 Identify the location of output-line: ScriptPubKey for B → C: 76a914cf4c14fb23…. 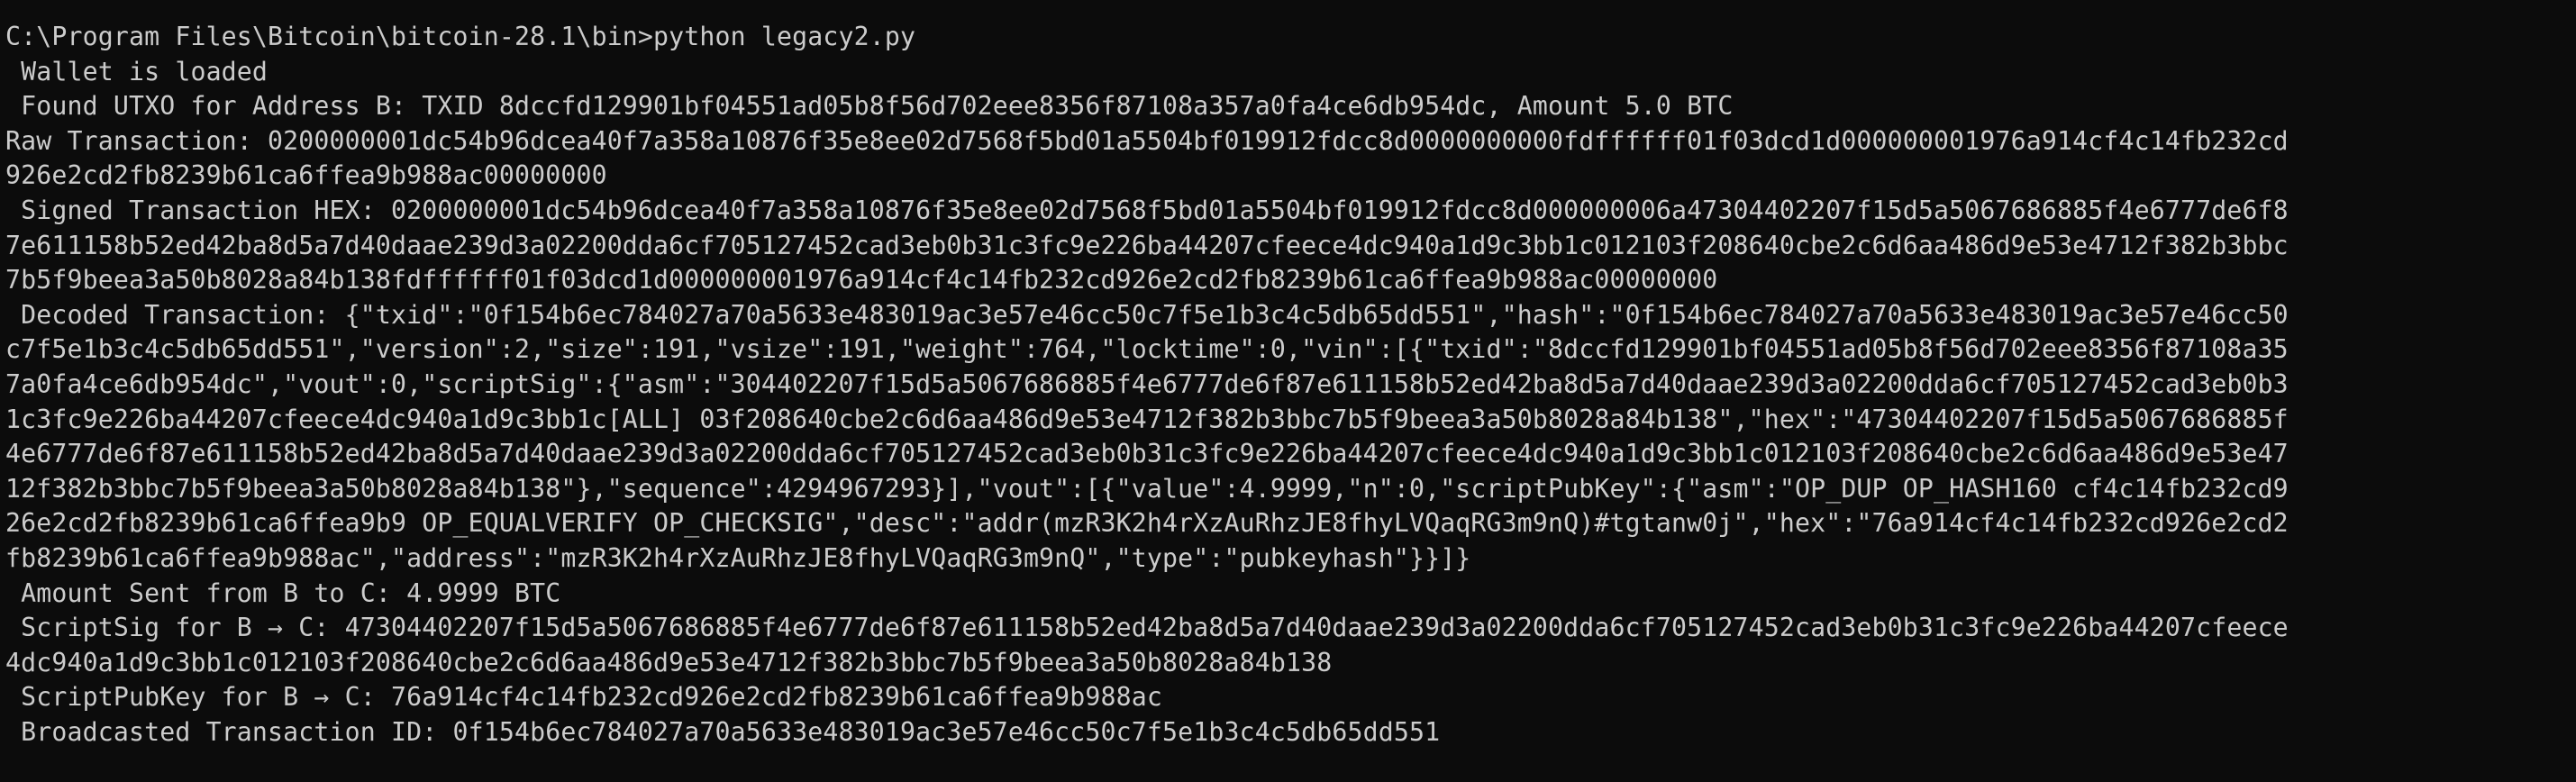
(584, 697).